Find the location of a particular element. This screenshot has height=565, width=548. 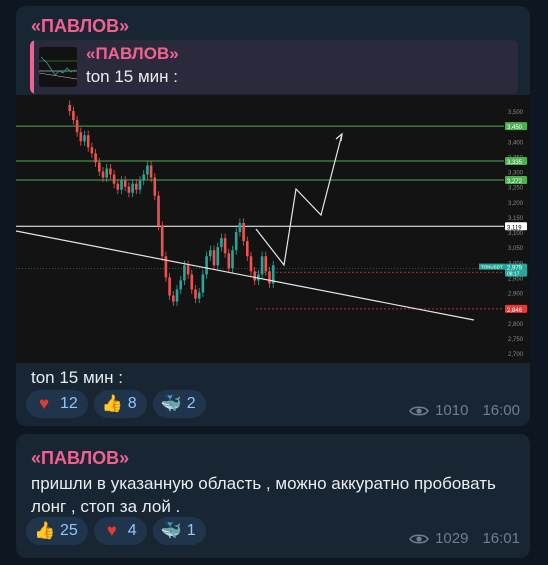

price-tick-label: 3,400 is located at coordinates (516, 143).